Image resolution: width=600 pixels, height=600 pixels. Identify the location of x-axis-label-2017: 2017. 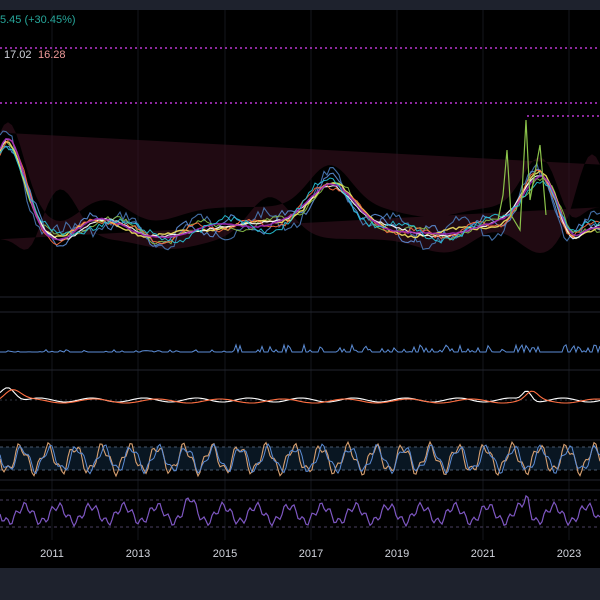
(311, 554).